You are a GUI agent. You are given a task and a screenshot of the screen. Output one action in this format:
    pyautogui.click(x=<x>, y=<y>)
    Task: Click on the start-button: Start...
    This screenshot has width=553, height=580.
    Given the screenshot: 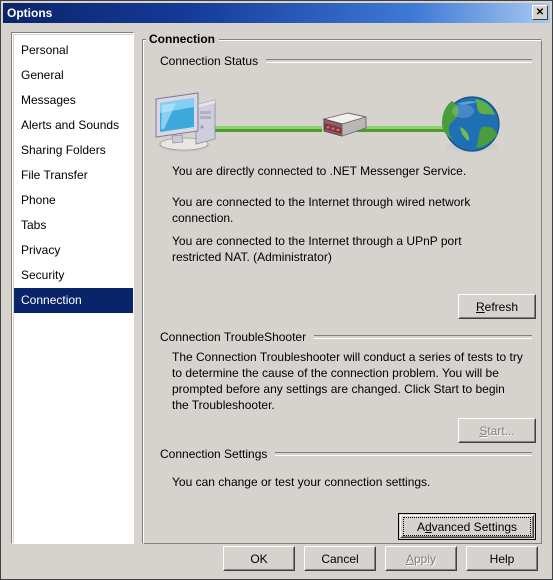 What is the action you would take?
    pyautogui.click(x=497, y=430)
    